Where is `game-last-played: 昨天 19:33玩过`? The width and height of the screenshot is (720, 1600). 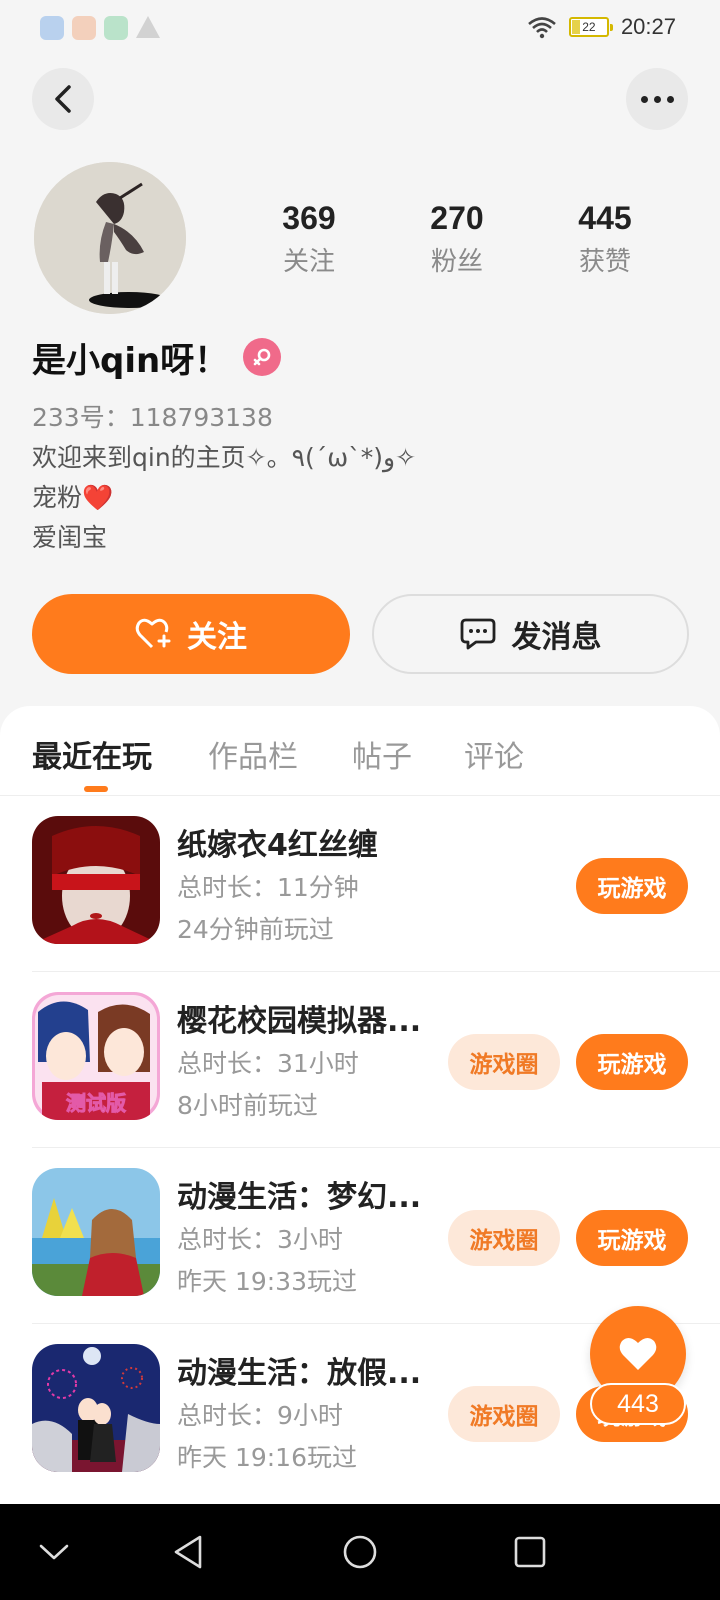
game-last-played: 昨天 19:33玩过 is located at coordinates (267, 1281).